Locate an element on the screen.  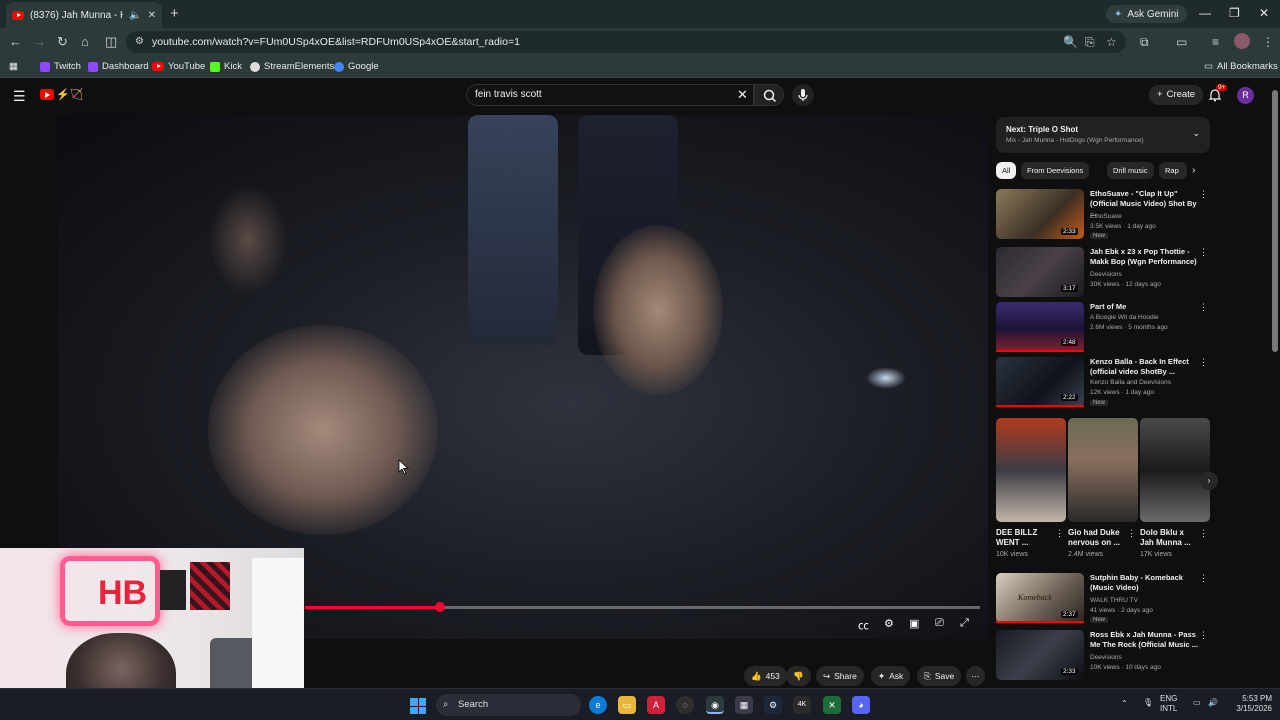
shorts-next-button: › is located at coordinates (1209, 481).